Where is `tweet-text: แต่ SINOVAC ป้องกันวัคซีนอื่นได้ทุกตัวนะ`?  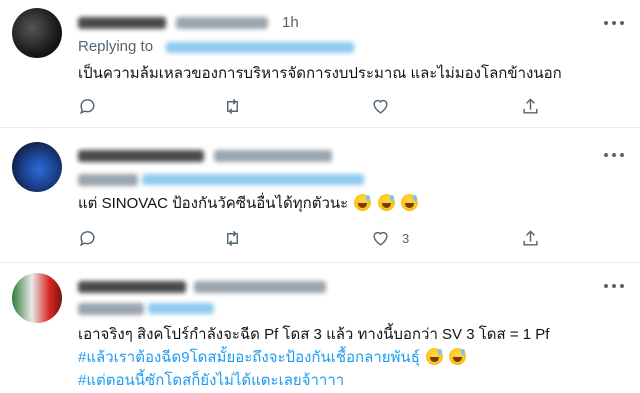
tweet-text: แต่ SINOVAC ป้องกันวัคซีนอื่นได้ทุกตัวนะ is located at coordinates (248, 203).